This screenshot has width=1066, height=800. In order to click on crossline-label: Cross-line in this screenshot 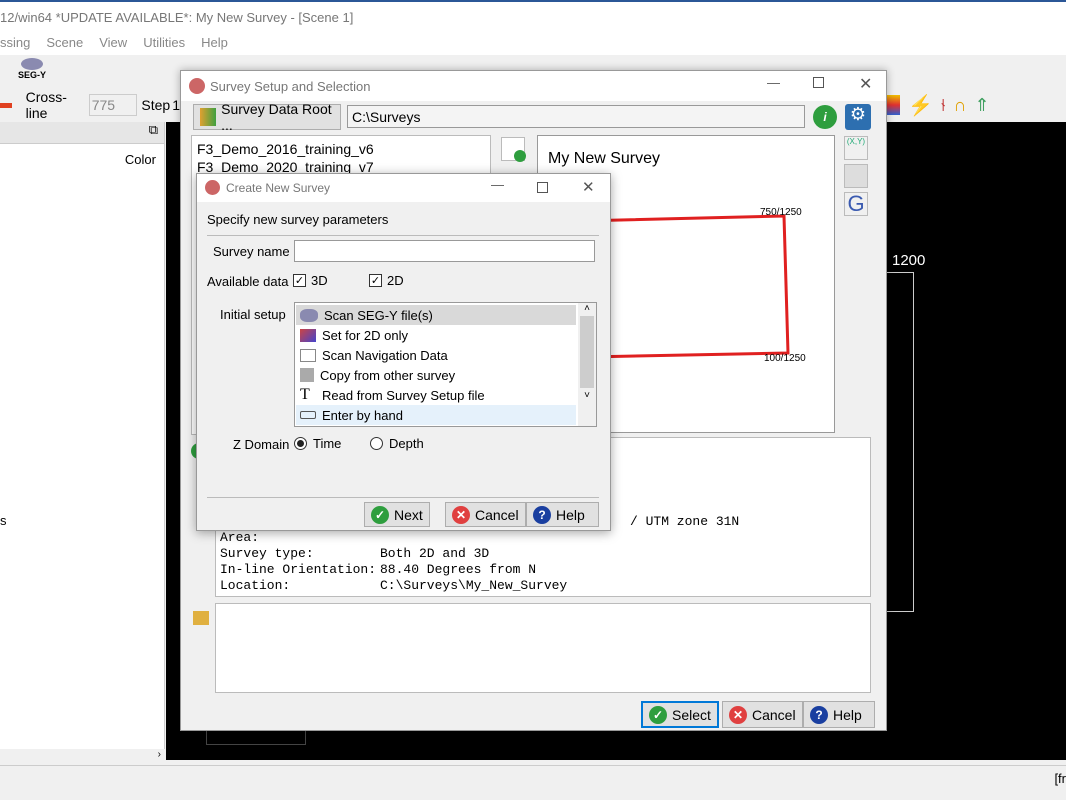, I will do `click(46, 105)`.